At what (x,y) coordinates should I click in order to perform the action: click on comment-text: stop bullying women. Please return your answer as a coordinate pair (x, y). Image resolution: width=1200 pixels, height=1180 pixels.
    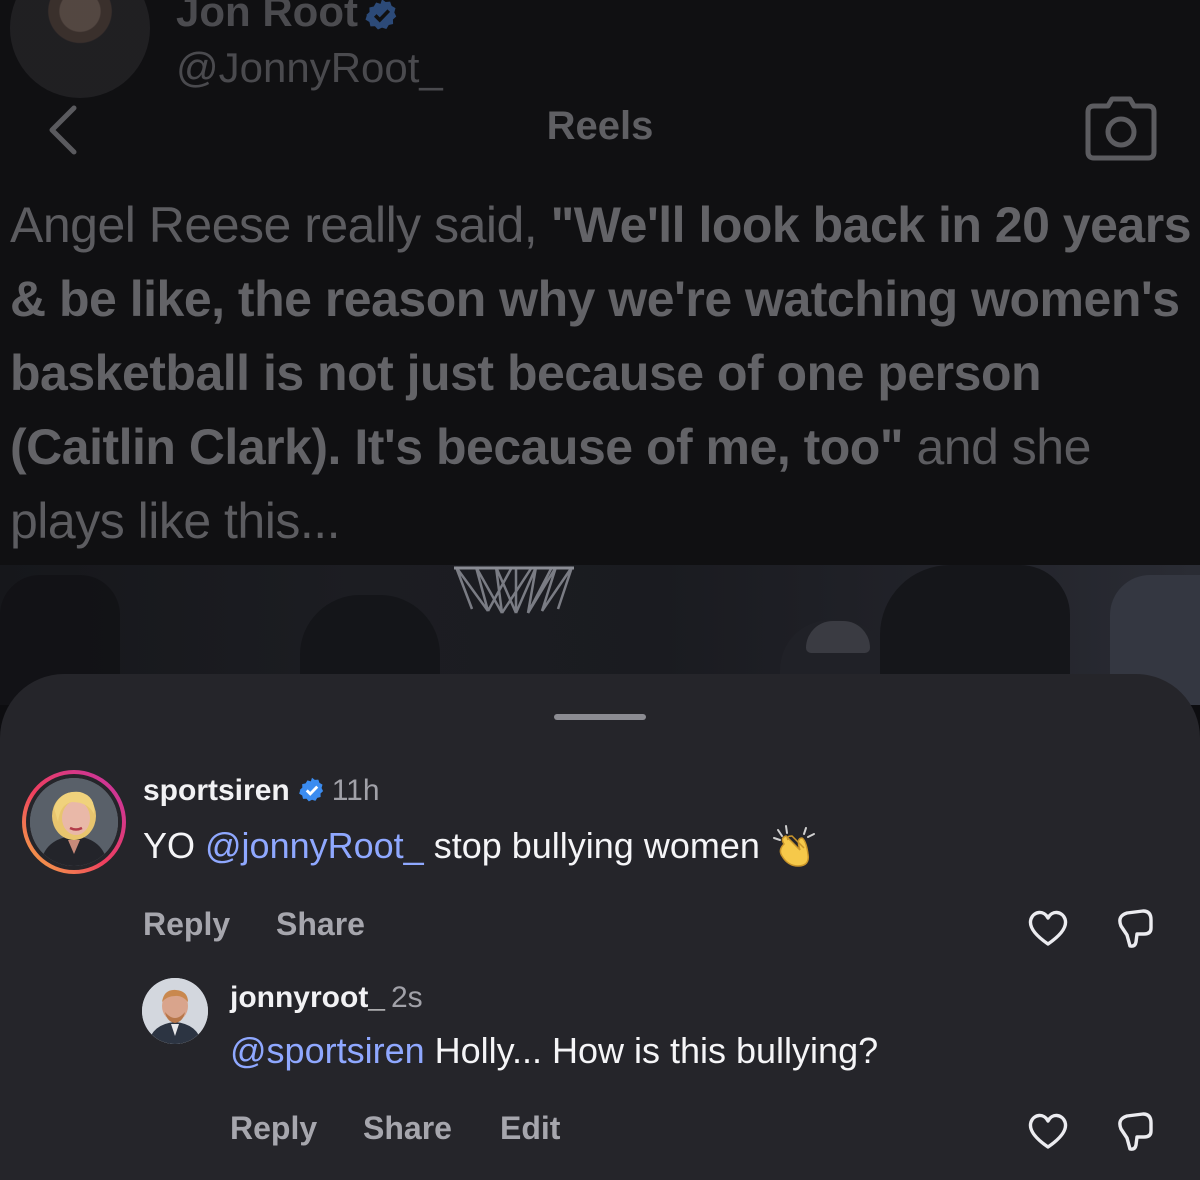
    Looking at the image, I should click on (591, 845).